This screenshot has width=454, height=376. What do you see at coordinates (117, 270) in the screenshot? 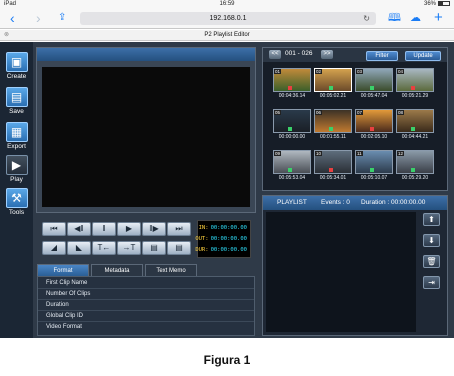
I see `tab-metadata: Metadata` at bounding box center [117, 270].